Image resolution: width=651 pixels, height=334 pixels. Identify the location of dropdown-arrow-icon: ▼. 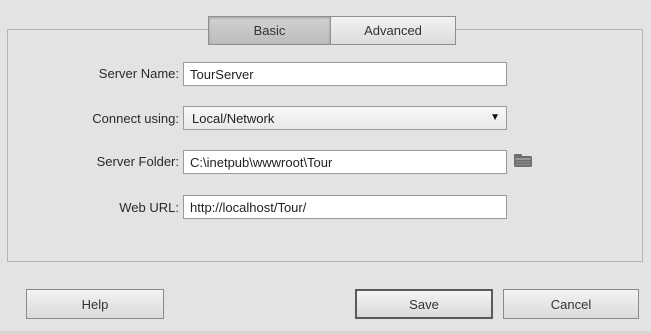
(495, 117).